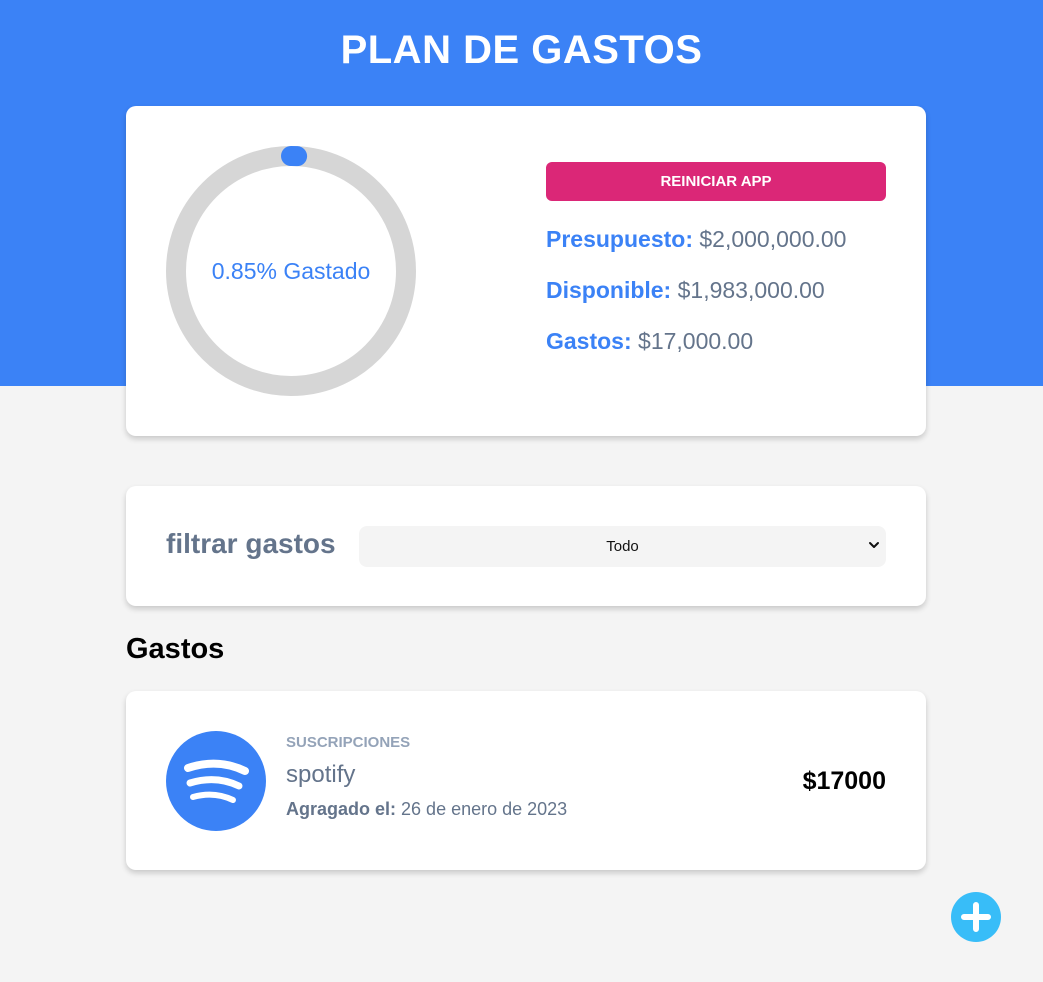 The height and width of the screenshot is (982, 1043). Describe the element at coordinates (589, 341) in the screenshot. I see `spent-label: Gastos:` at that location.